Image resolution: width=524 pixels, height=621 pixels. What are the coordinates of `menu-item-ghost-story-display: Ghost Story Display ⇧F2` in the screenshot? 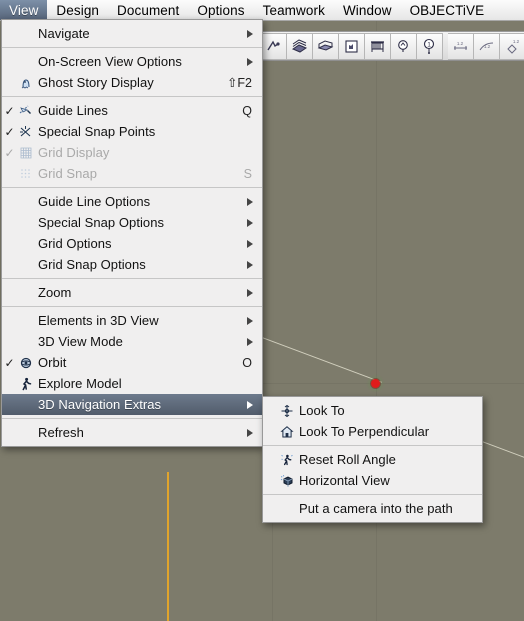 It's located at (132, 82).